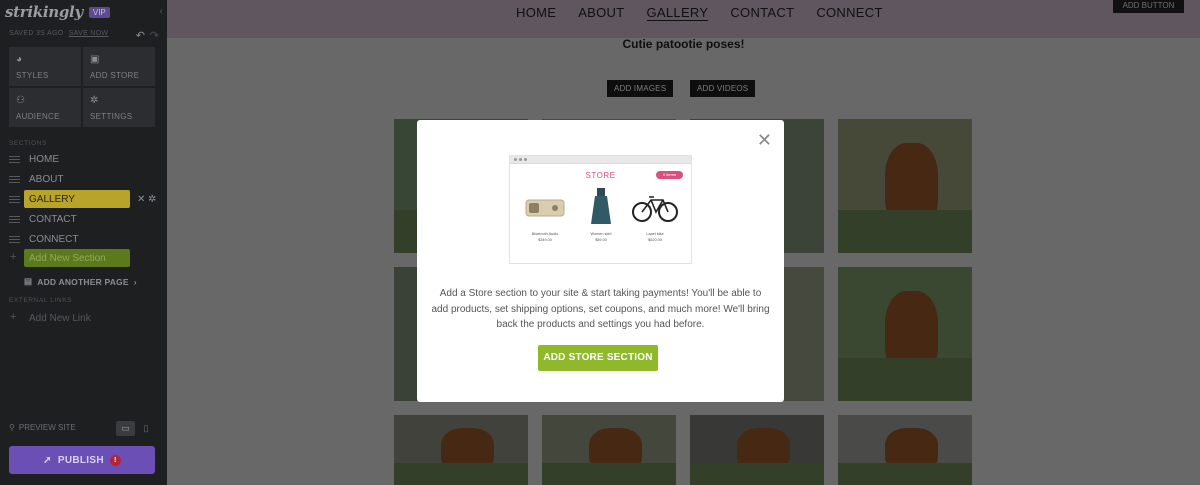 The width and height of the screenshot is (1200, 485). What do you see at coordinates (655, 240) in the screenshot?
I see `product-price: $520.00` at bounding box center [655, 240].